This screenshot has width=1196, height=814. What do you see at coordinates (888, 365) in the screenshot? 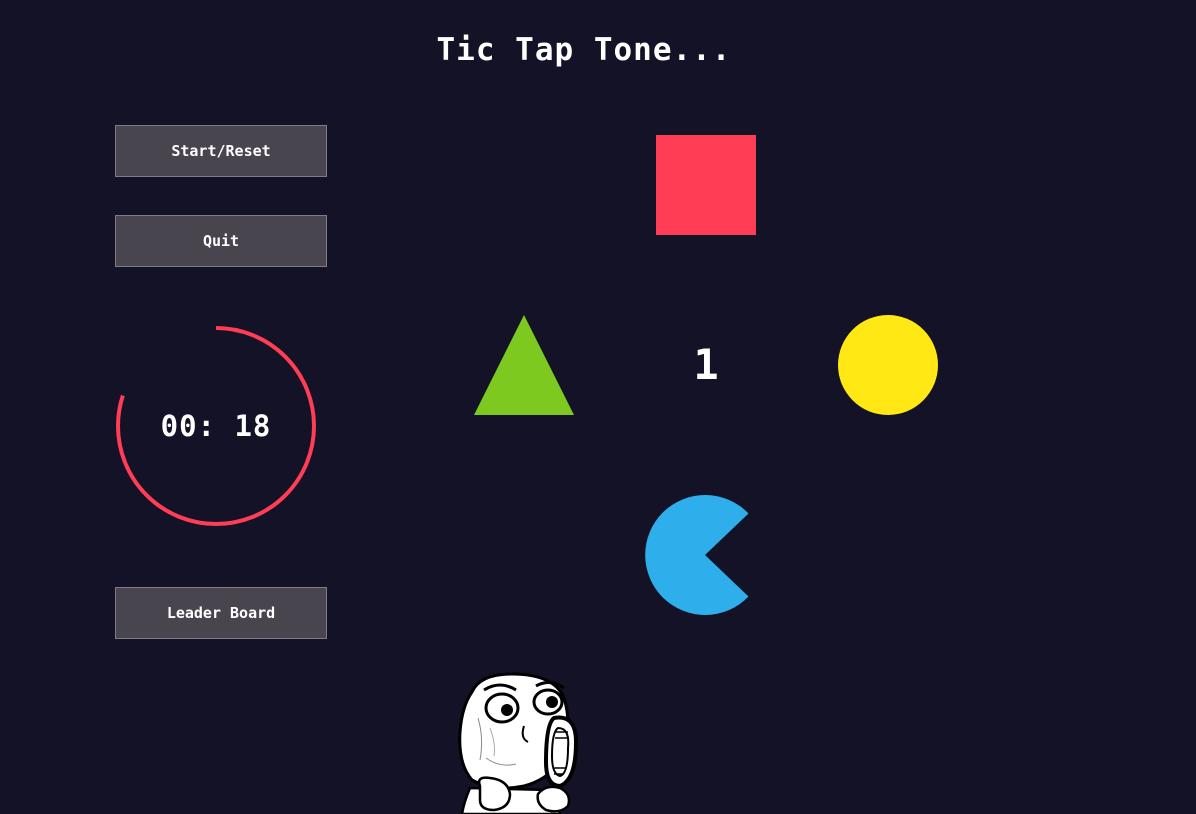
I see `circle-shape` at bounding box center [888, 365].